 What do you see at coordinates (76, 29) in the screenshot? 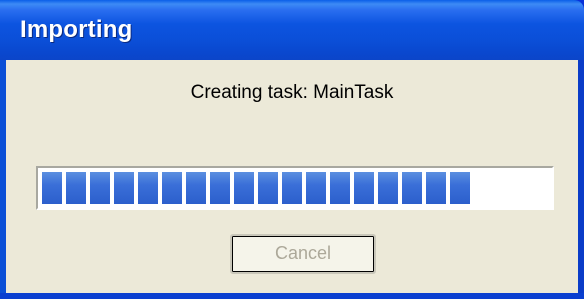
I see `window-title: Importing` at bounding box center [76, 29].